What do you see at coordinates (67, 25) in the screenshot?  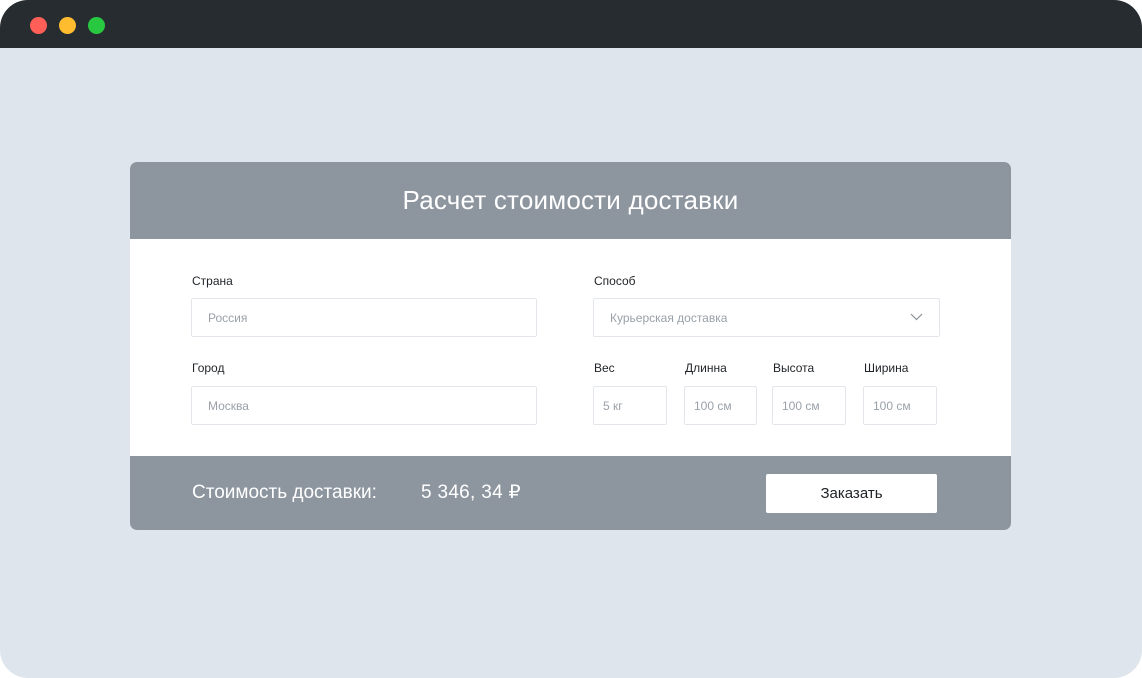 I see `minimize-window-button` at bounding box center [67, 25].